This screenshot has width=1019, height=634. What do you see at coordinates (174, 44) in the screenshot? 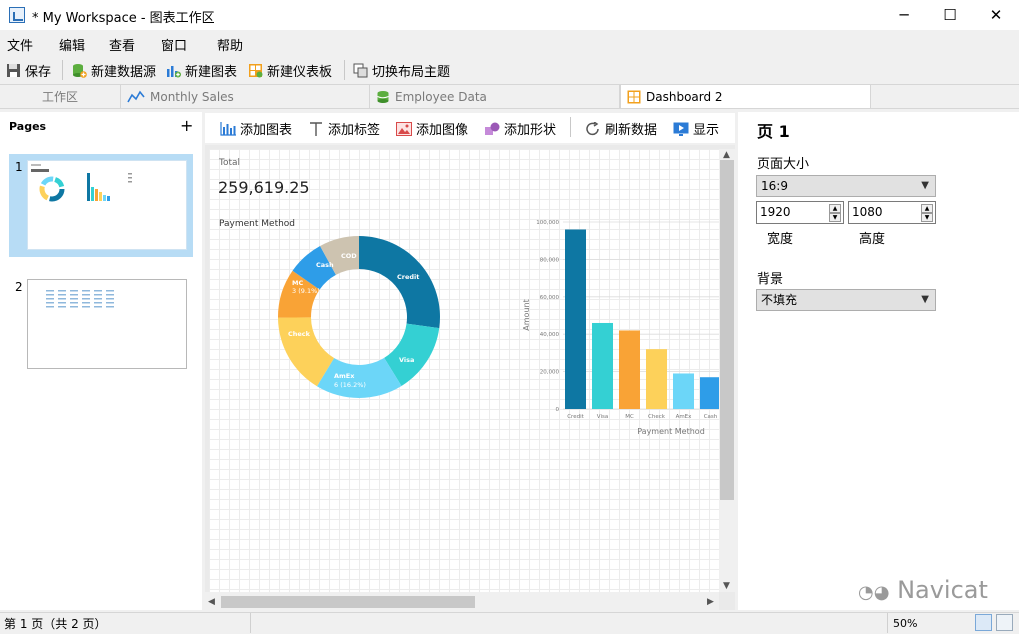
I see `menu-window: 窗口` at bounding box center [174, 44].